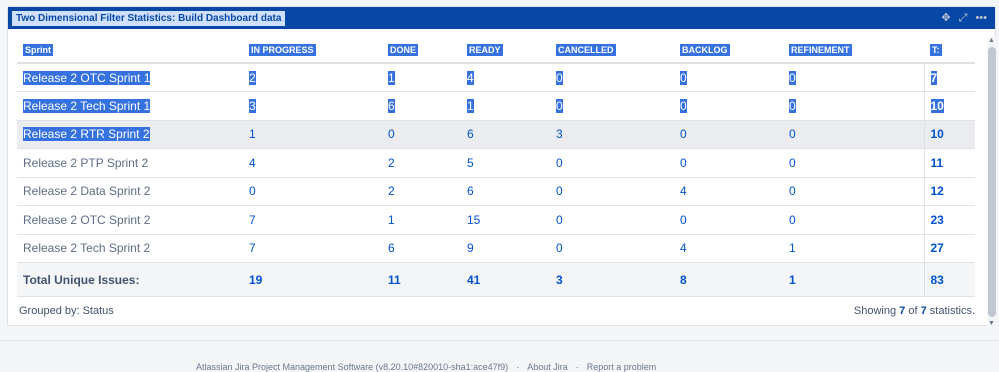 This screenshot has height=372, width=999. Describe the element at coordinates (949, 50) in the screenshot. I see `column-header-total: T:` at that location.